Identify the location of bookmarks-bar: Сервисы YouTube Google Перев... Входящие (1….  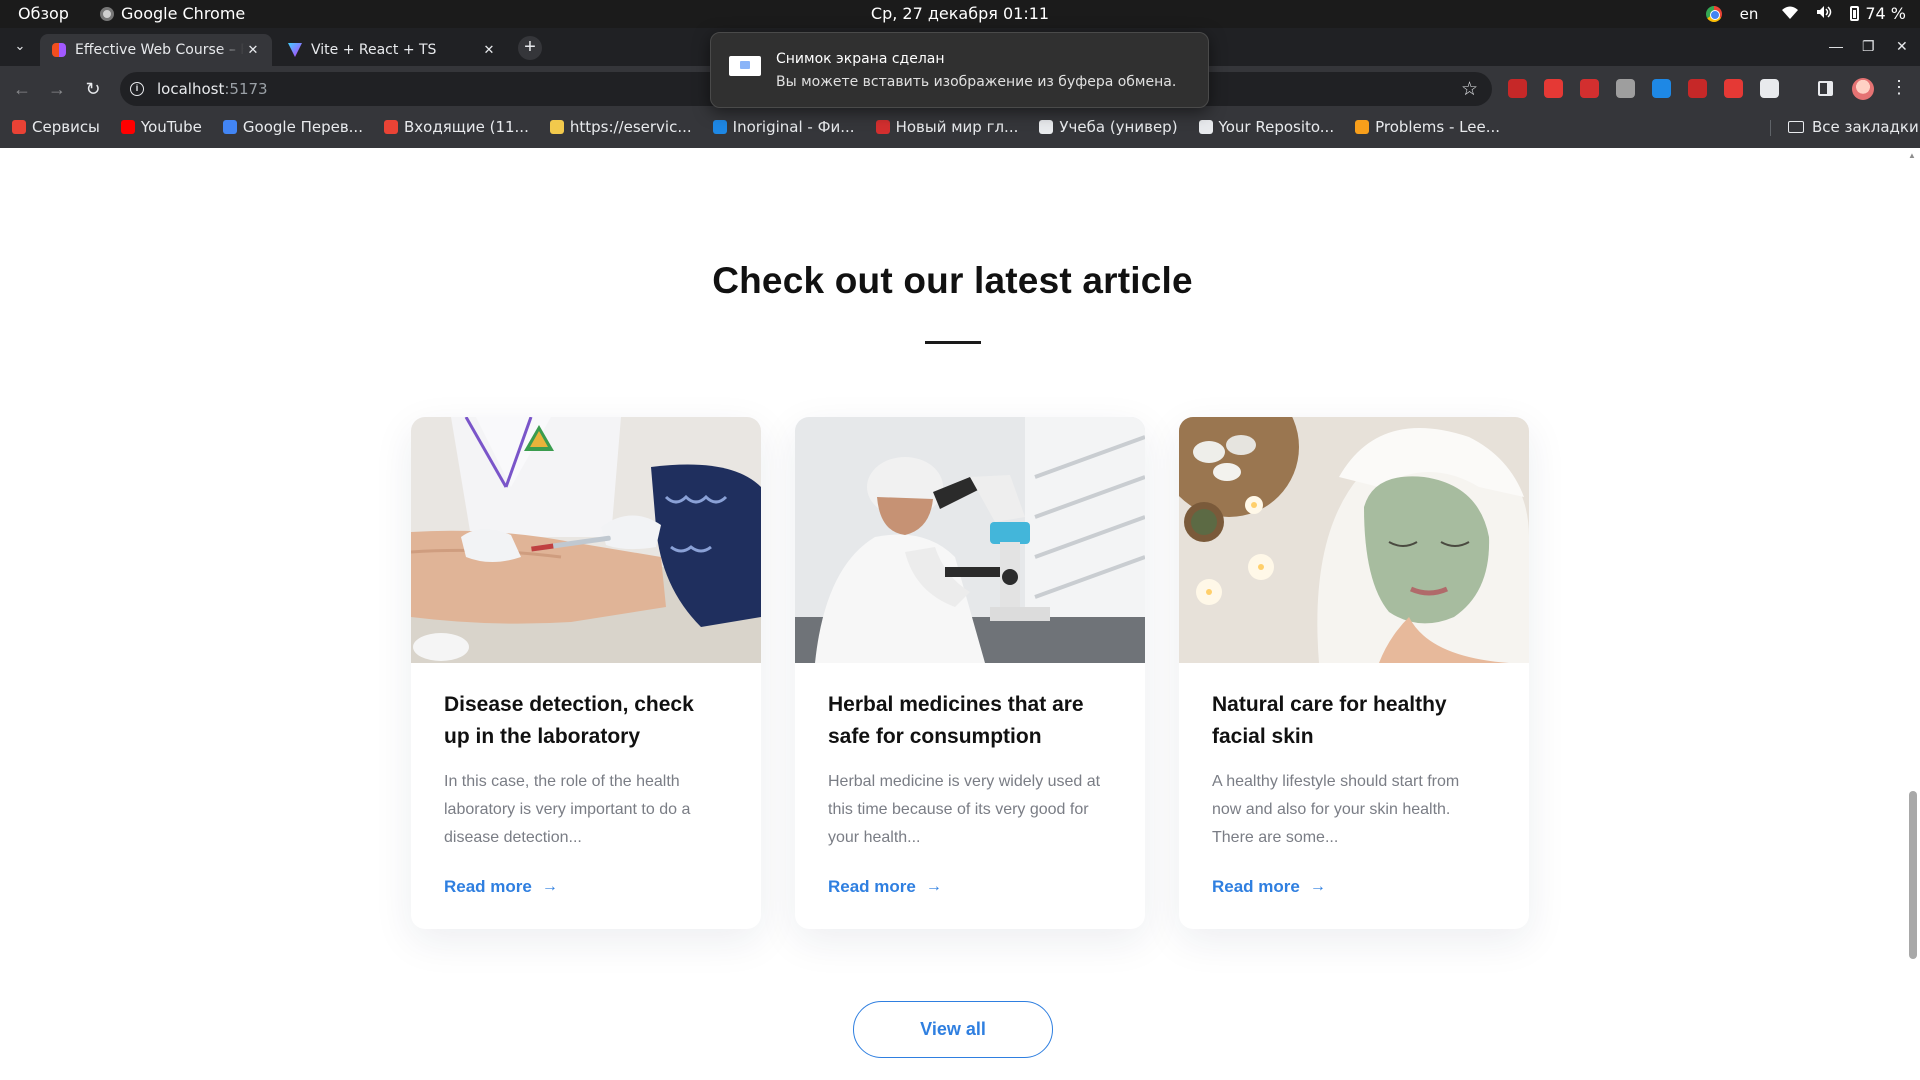
(960, 130).